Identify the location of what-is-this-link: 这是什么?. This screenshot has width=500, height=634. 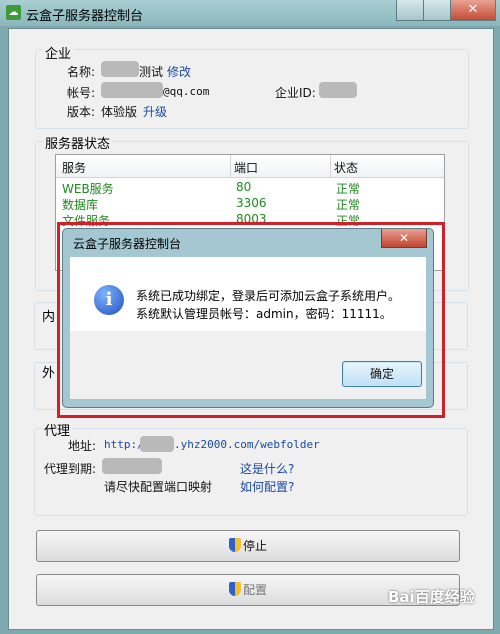
(267, 468).